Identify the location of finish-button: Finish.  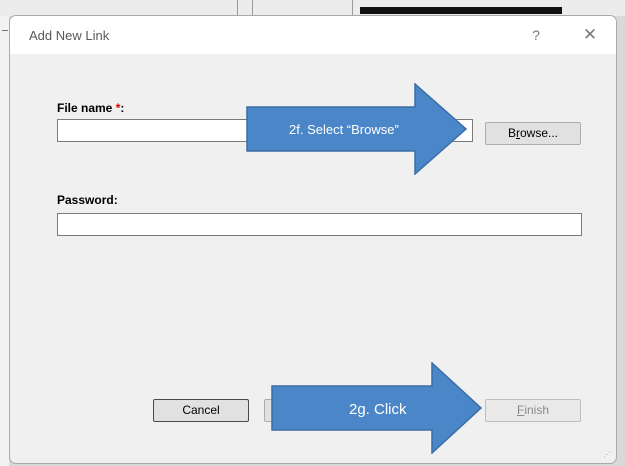
(533, 410).